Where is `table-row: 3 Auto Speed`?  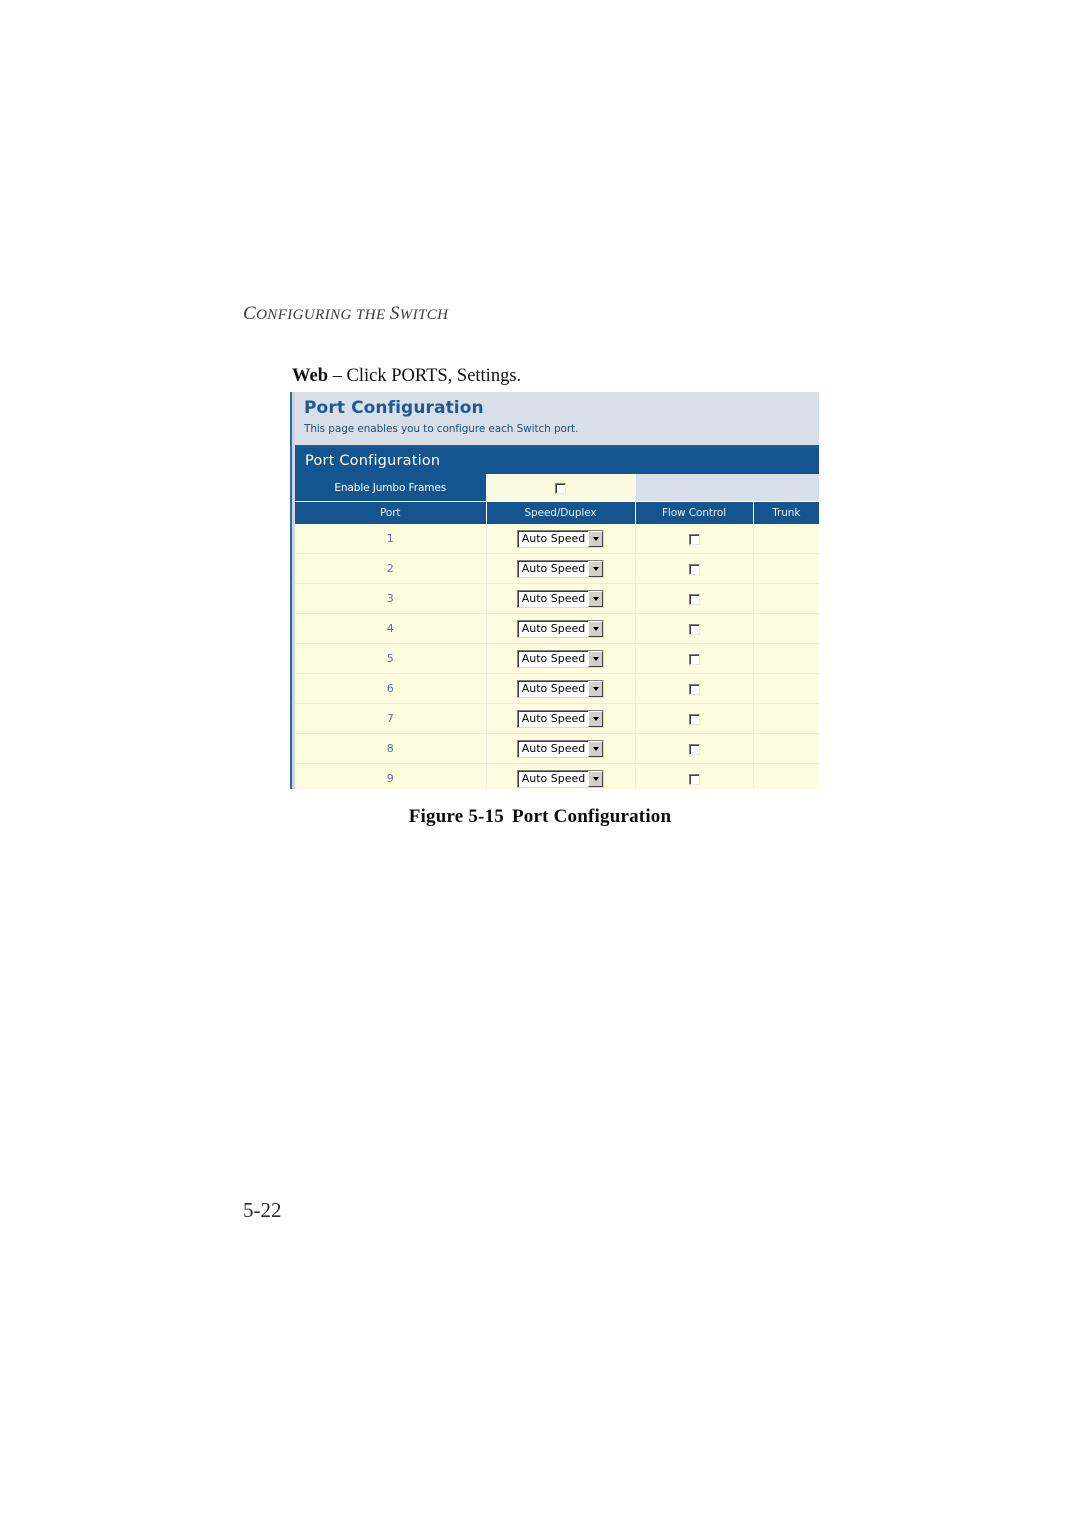
table-row: 3 Auto Speed is located at coordinates (557, 598).